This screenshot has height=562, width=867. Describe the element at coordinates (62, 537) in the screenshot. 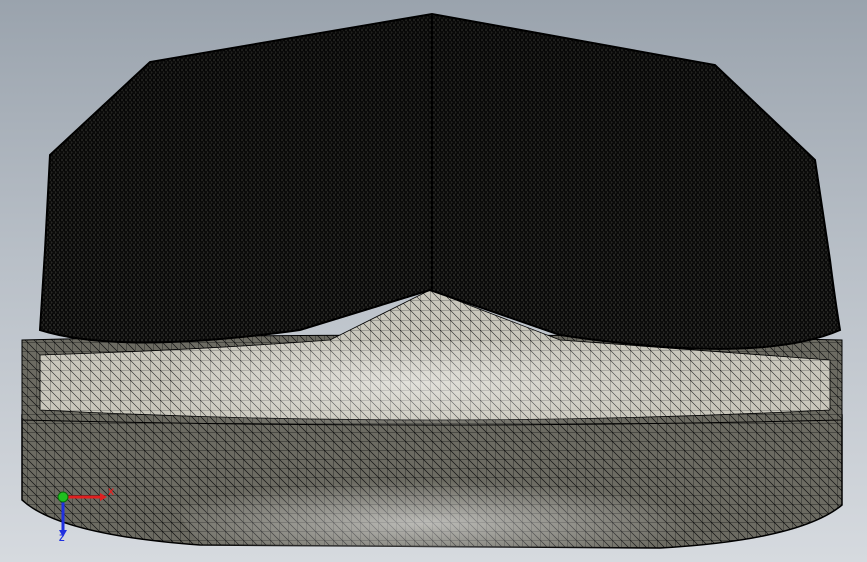

I see `z-axis-label: Z` at that location.